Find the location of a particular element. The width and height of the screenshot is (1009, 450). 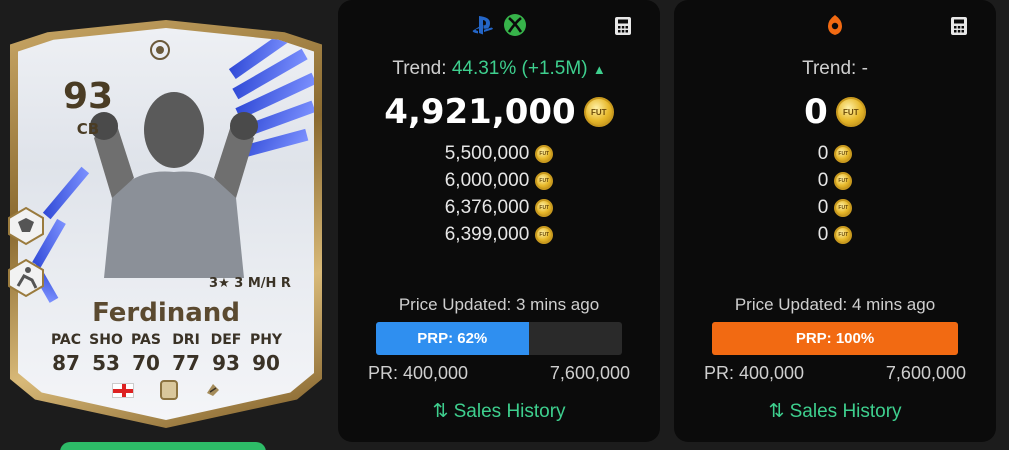

price-trend: Trend: 44.31% (+1.5M) ▲ is located at coordinates (499, 69).